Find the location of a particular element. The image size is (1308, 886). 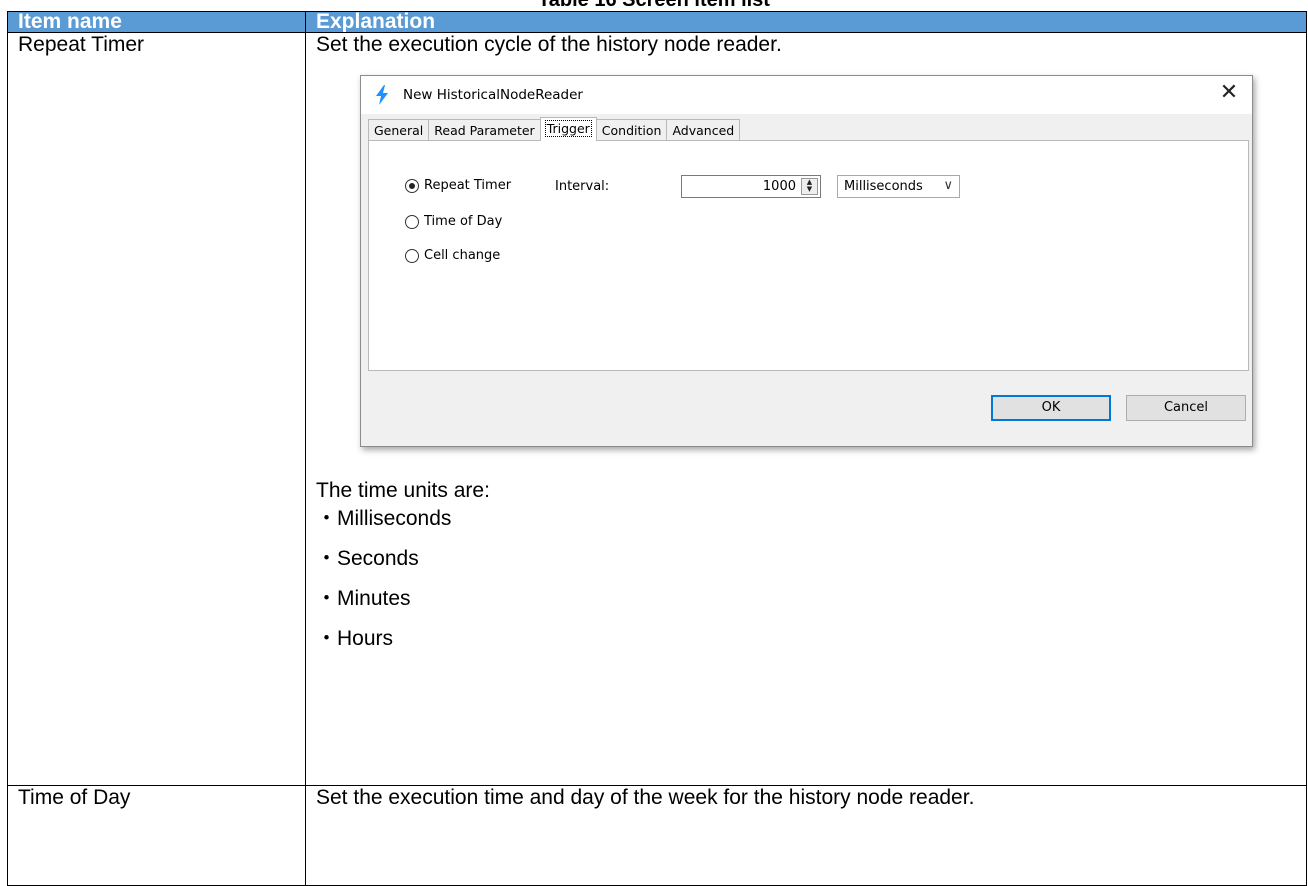

radio-repeat-timer-label: Repeat Timer is located at coordinates (468, 185).